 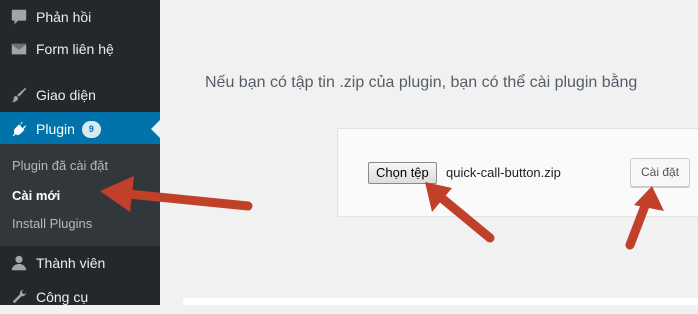 I want to click on sidebar-item-label: Form liên hệ, so click(x=75, y=49).